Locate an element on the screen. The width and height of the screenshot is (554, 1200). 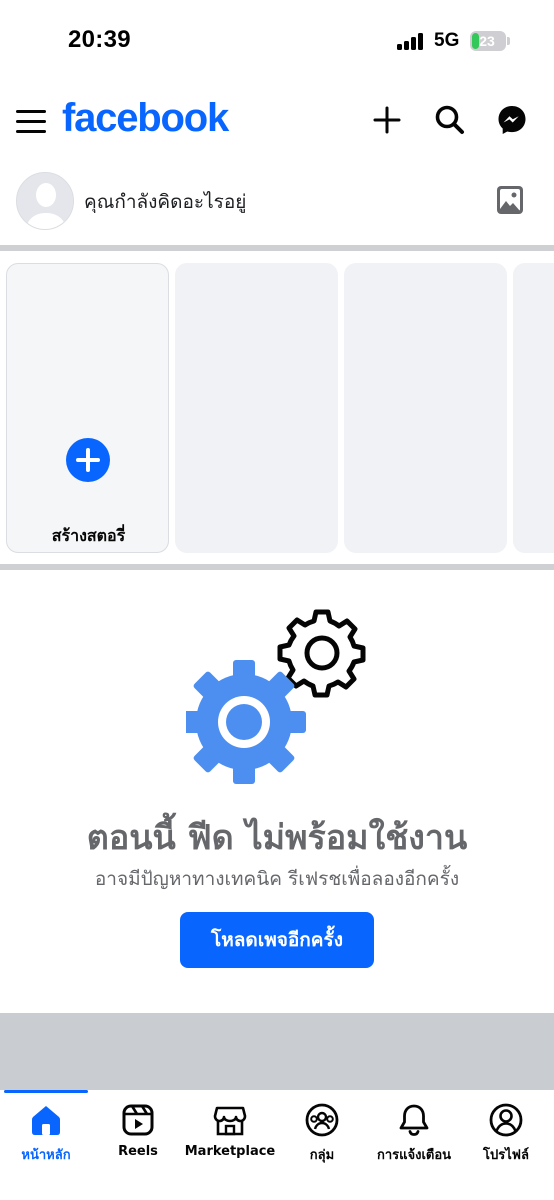
facebook-logo: facebook is located at coordinates (145, 118).